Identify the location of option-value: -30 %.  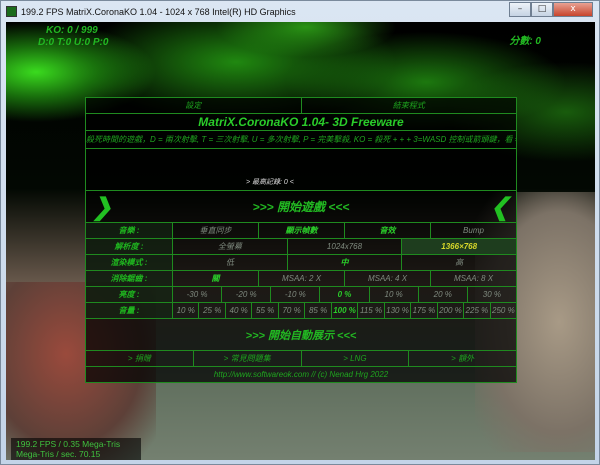
(198, 294).